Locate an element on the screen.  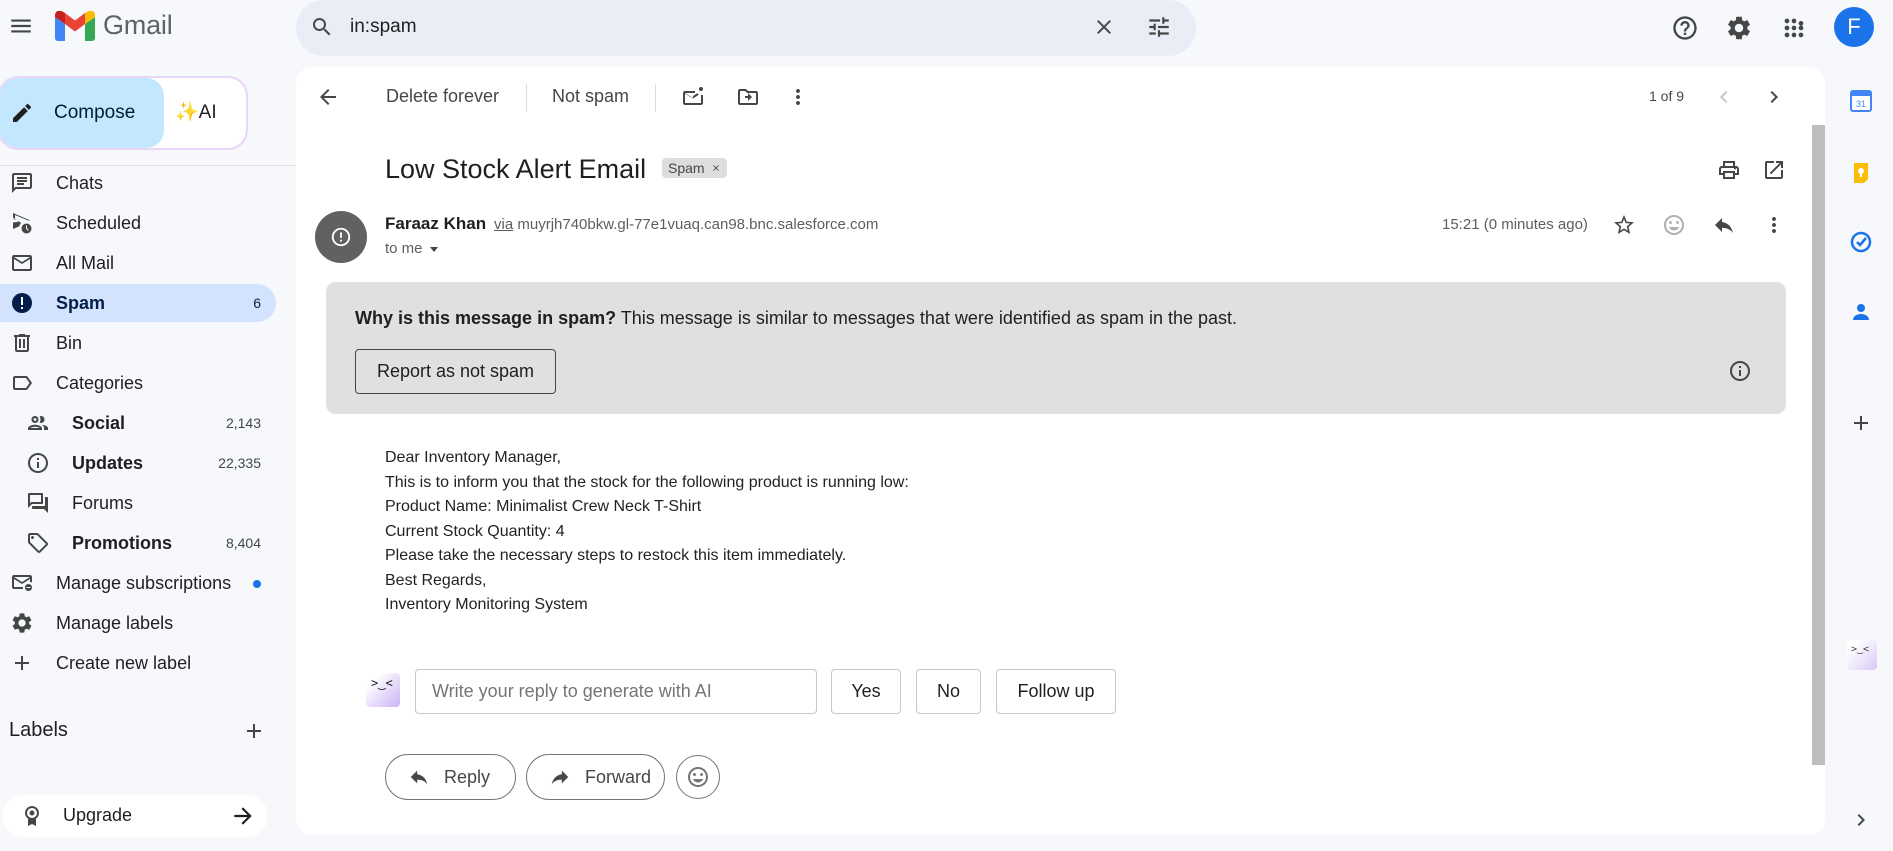
apps-grid-icon is located at coordinates (1794, 28).